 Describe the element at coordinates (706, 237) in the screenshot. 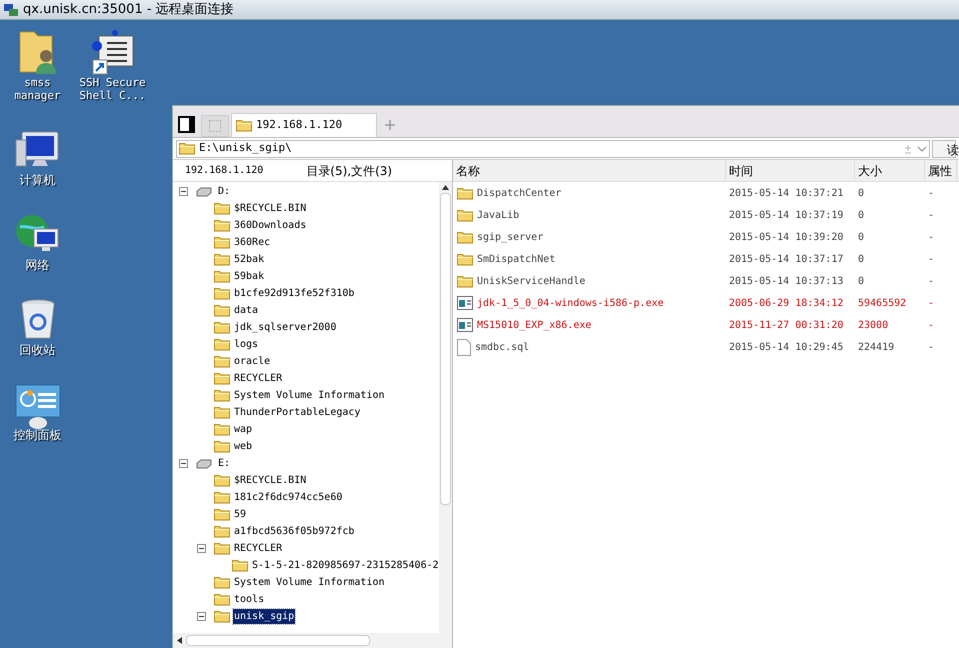

I see `file-row: sgip_server 2015-05-14 10:39:20 0 -` at that location.